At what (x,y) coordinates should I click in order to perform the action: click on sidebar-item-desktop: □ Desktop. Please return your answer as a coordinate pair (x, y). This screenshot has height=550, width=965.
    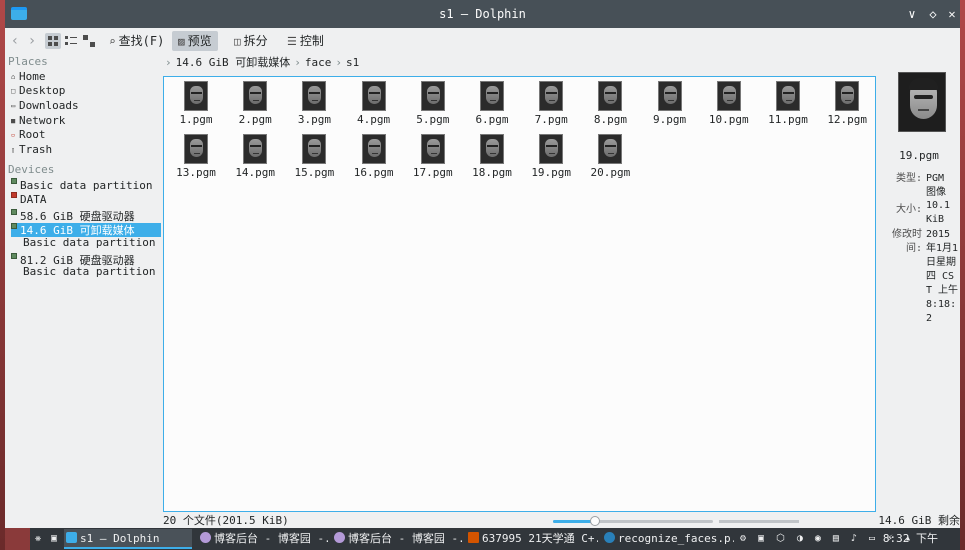
    Looking at the image, I should click on (86, 91).